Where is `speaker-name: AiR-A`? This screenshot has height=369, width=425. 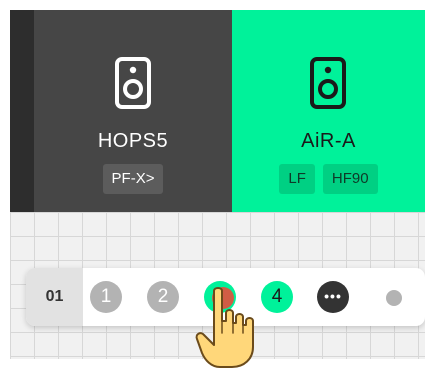
speaker-name: AiR-A is located at coordinates (328, 141).